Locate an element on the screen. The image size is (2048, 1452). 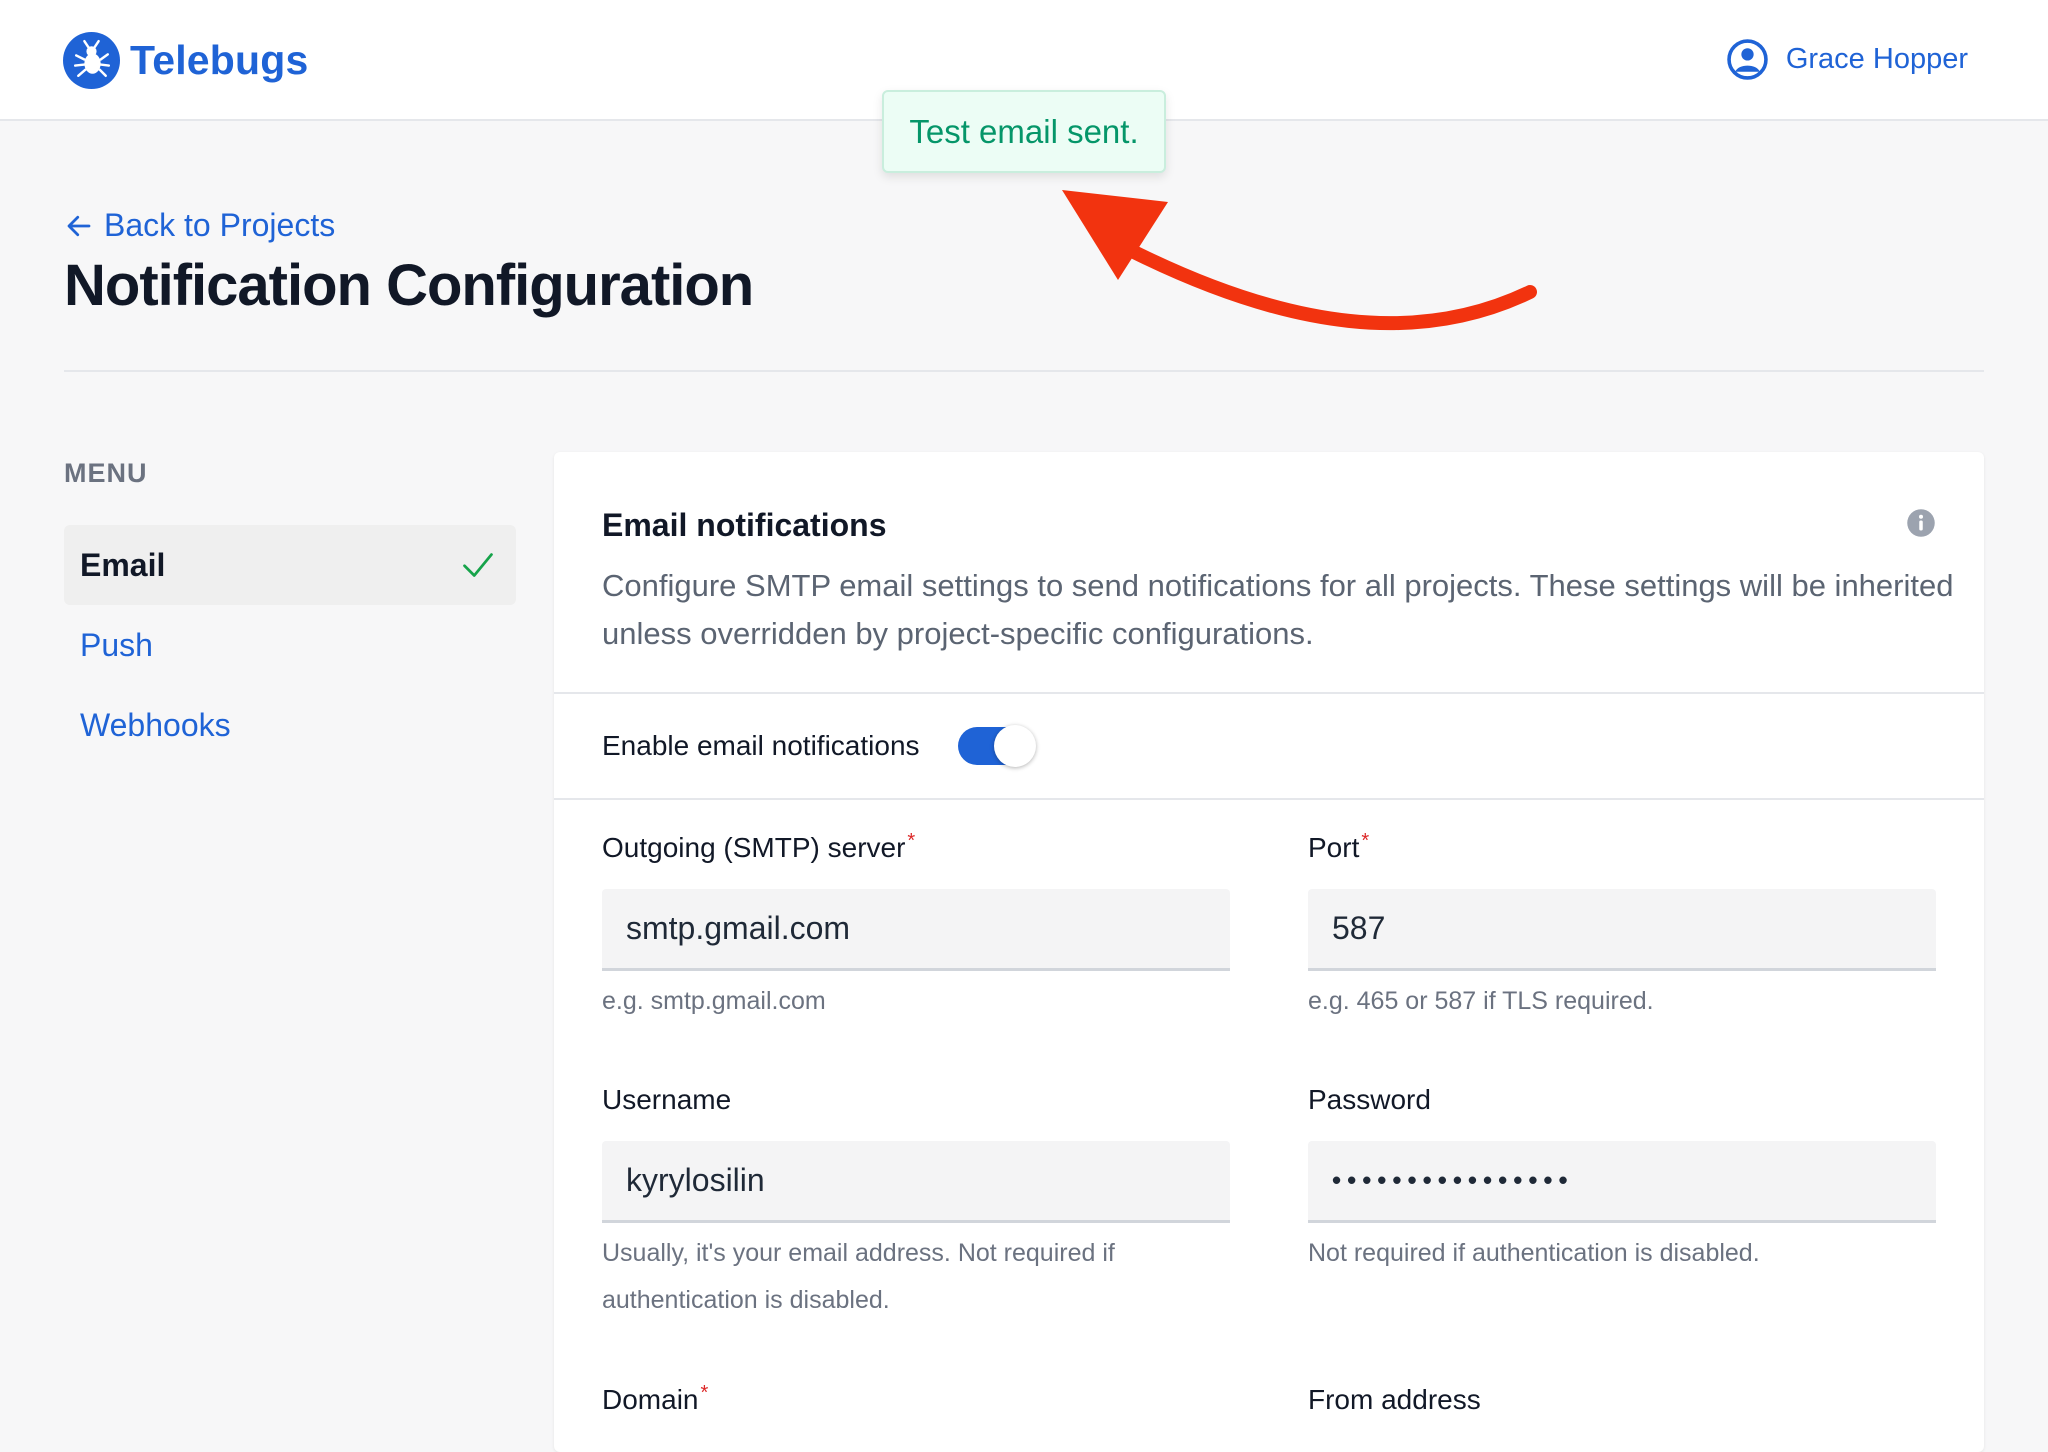
sidebar-item-label: Email is located at coordinates (123, 564).